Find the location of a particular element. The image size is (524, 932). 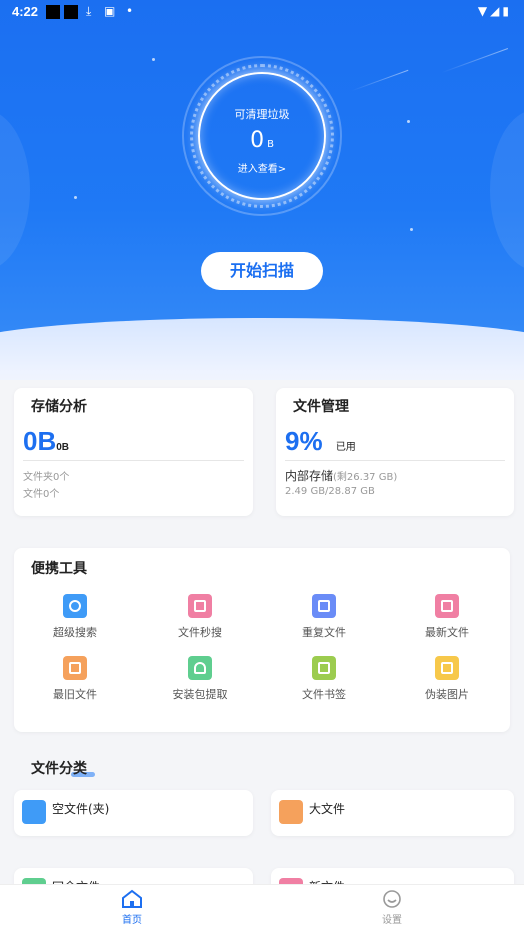

section-title: 文件分类 is located at coordinates (63, 768).